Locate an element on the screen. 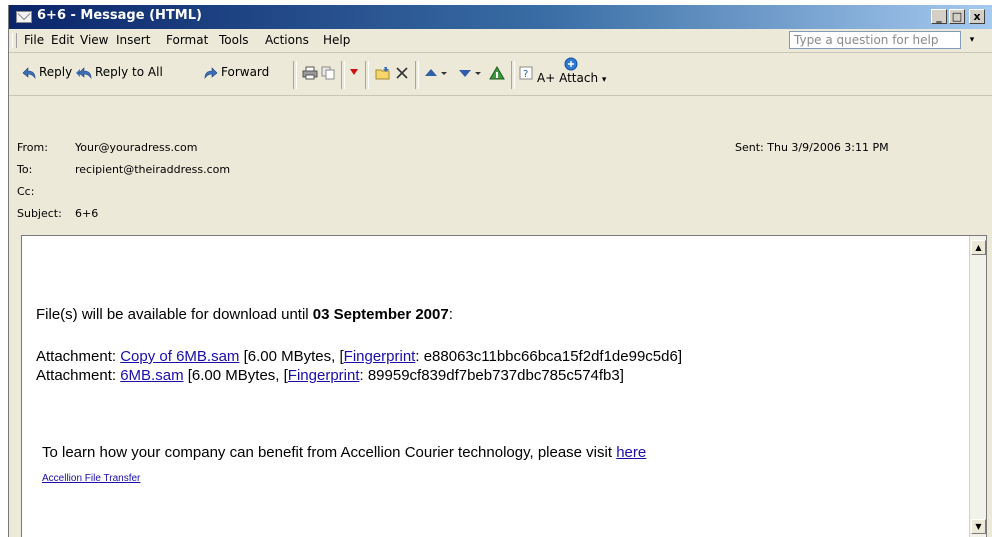 Image resolution: width=992 pixels, height=537 pixels. standard-toolbar: Reply Reply to All Forward ? A+ Attach ▾ is located at coordinates (500, 74).